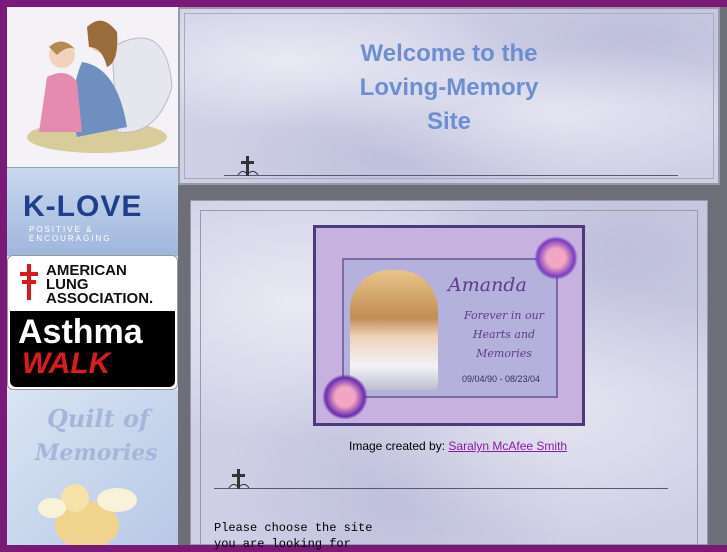 This screenshot has height=552, width=727. What do you see at coordinates (293, 528) in the screenshot?
I see `instructions-line1: Please choose the site` at bounding box center [293, 528].